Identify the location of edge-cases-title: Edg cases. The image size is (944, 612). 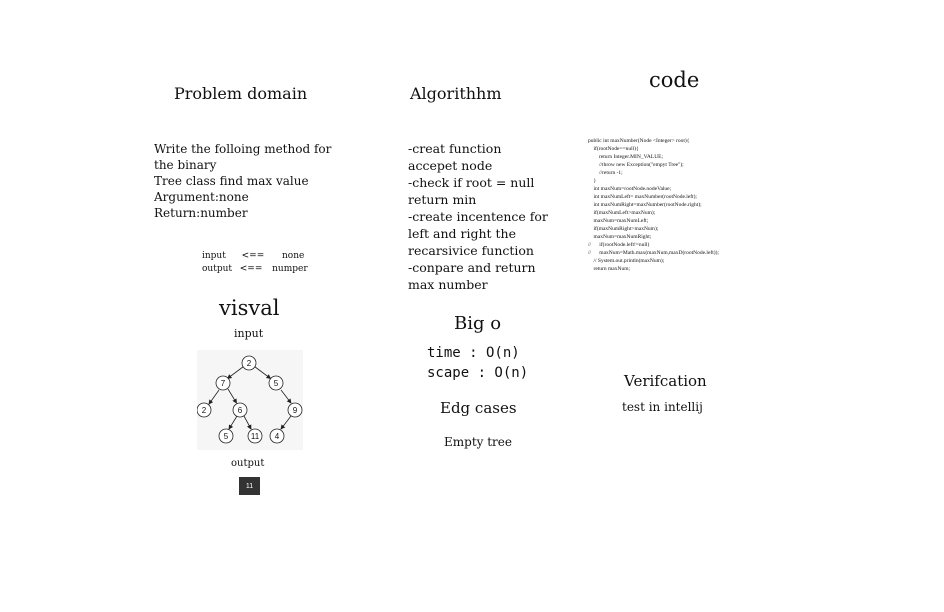
(478, 408).